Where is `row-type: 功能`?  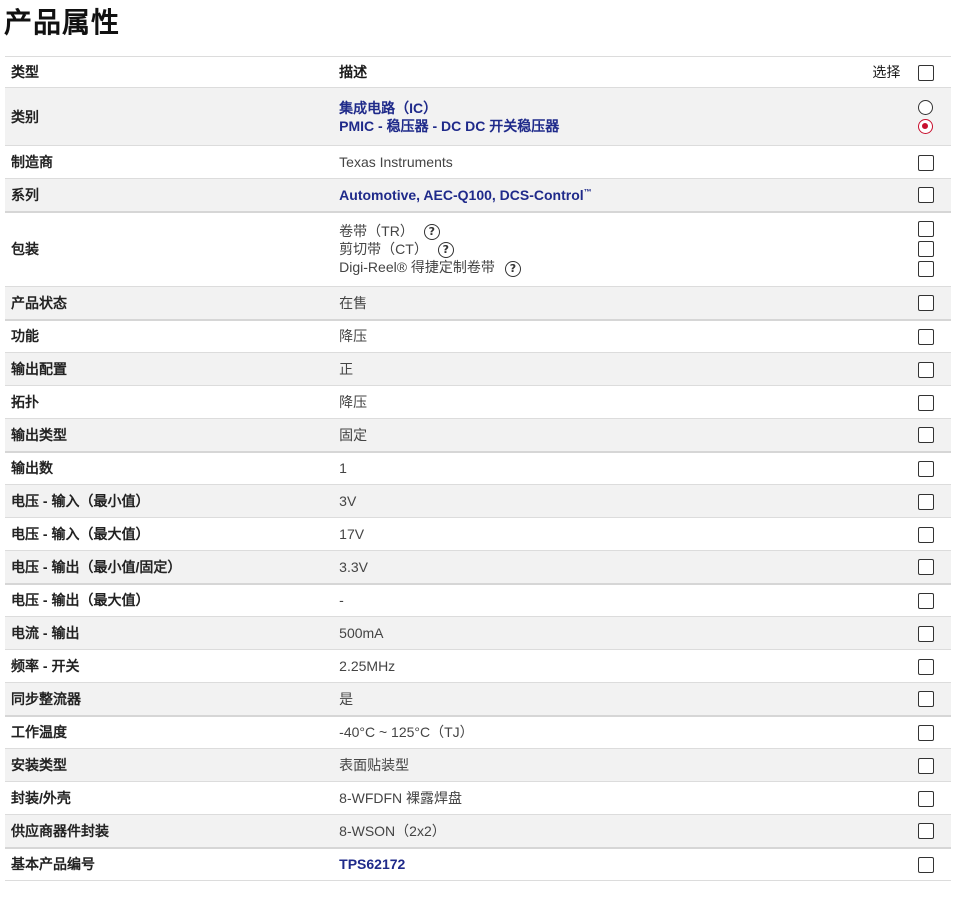
row-type: 功能 is located at coordinates (25, 336).